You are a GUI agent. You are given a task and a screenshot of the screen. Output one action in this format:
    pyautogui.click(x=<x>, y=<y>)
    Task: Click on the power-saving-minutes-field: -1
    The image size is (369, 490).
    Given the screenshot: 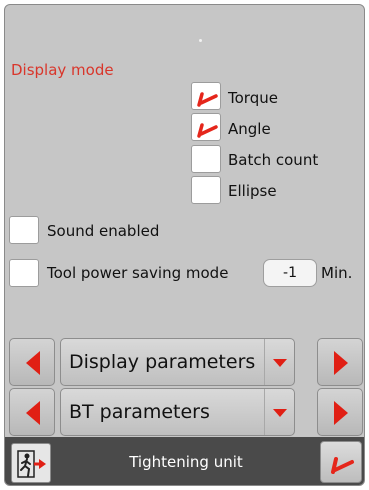 What is the action you would take?
    pyautogui.click(x=290, y=273)
    